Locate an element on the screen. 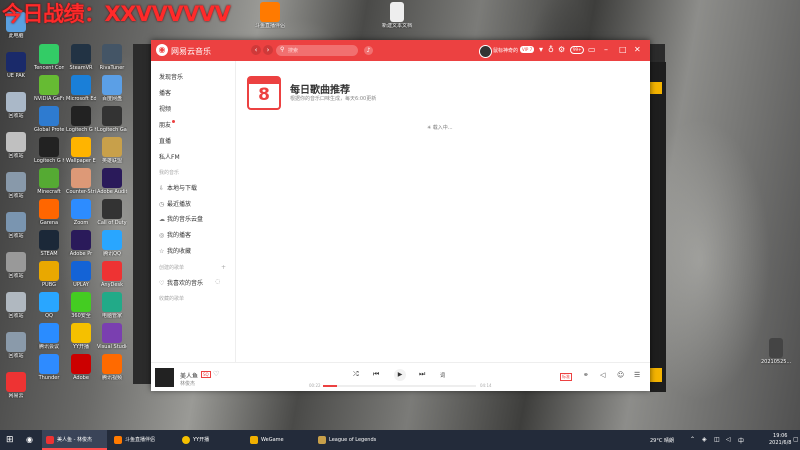 This screenshot has height=450, width=800. desktop-icon: Visual Studio is located at coordinates (112, 336).